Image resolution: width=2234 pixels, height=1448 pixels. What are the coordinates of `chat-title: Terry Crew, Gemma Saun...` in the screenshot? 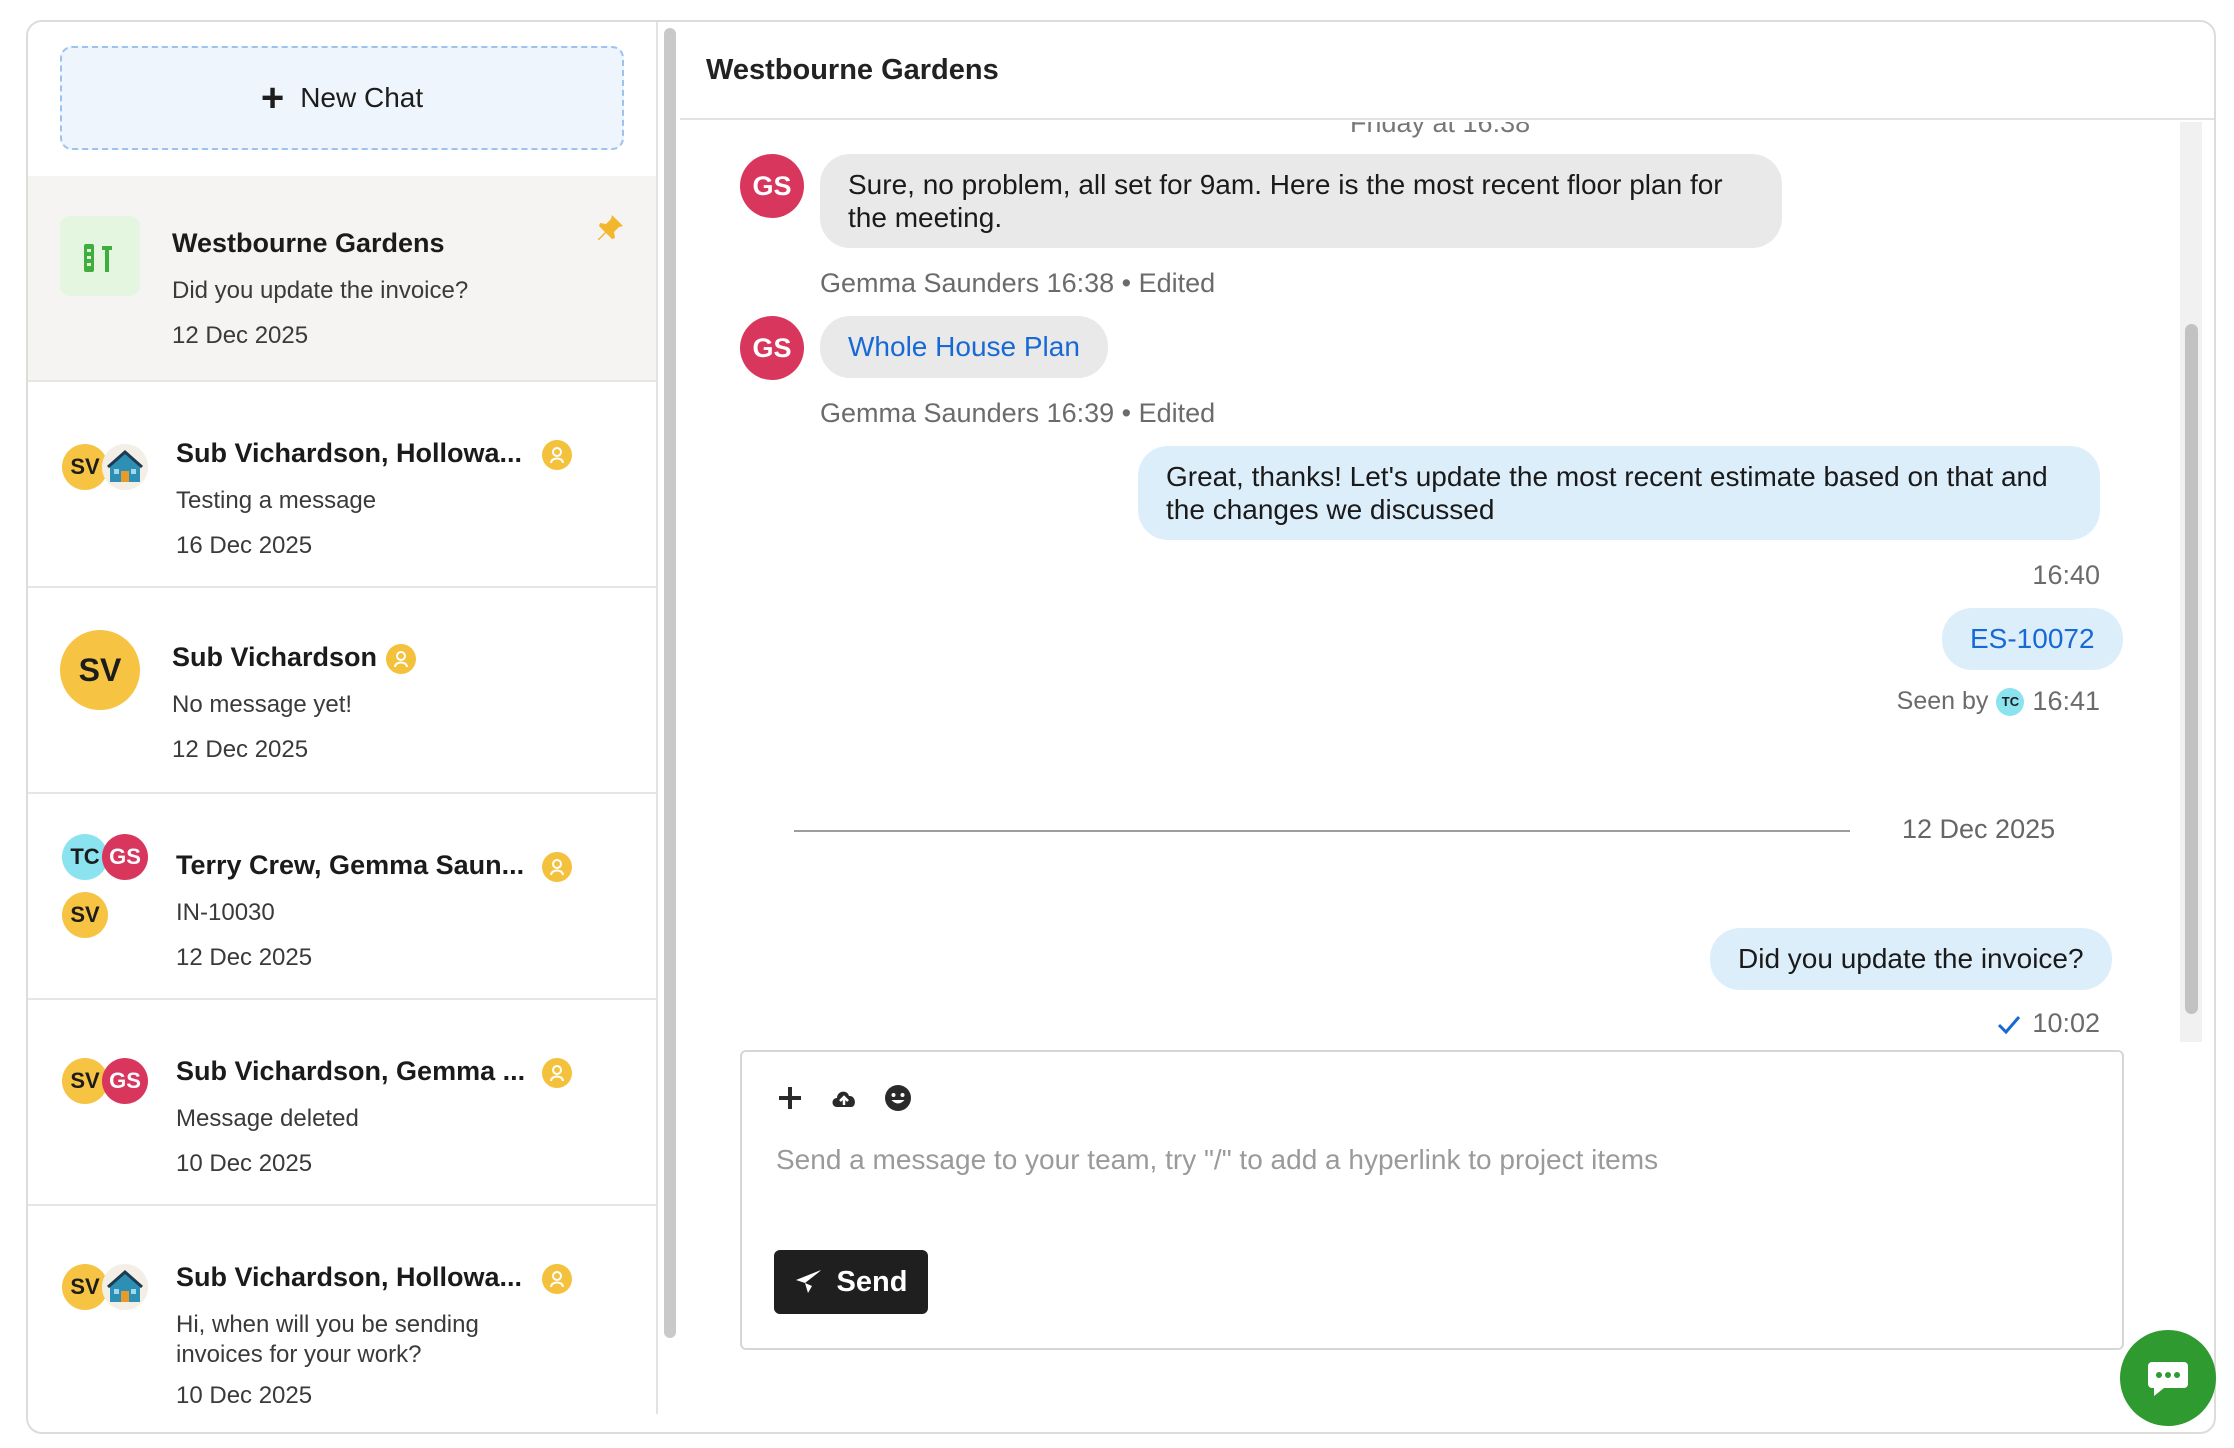 It's located at (350, 865).